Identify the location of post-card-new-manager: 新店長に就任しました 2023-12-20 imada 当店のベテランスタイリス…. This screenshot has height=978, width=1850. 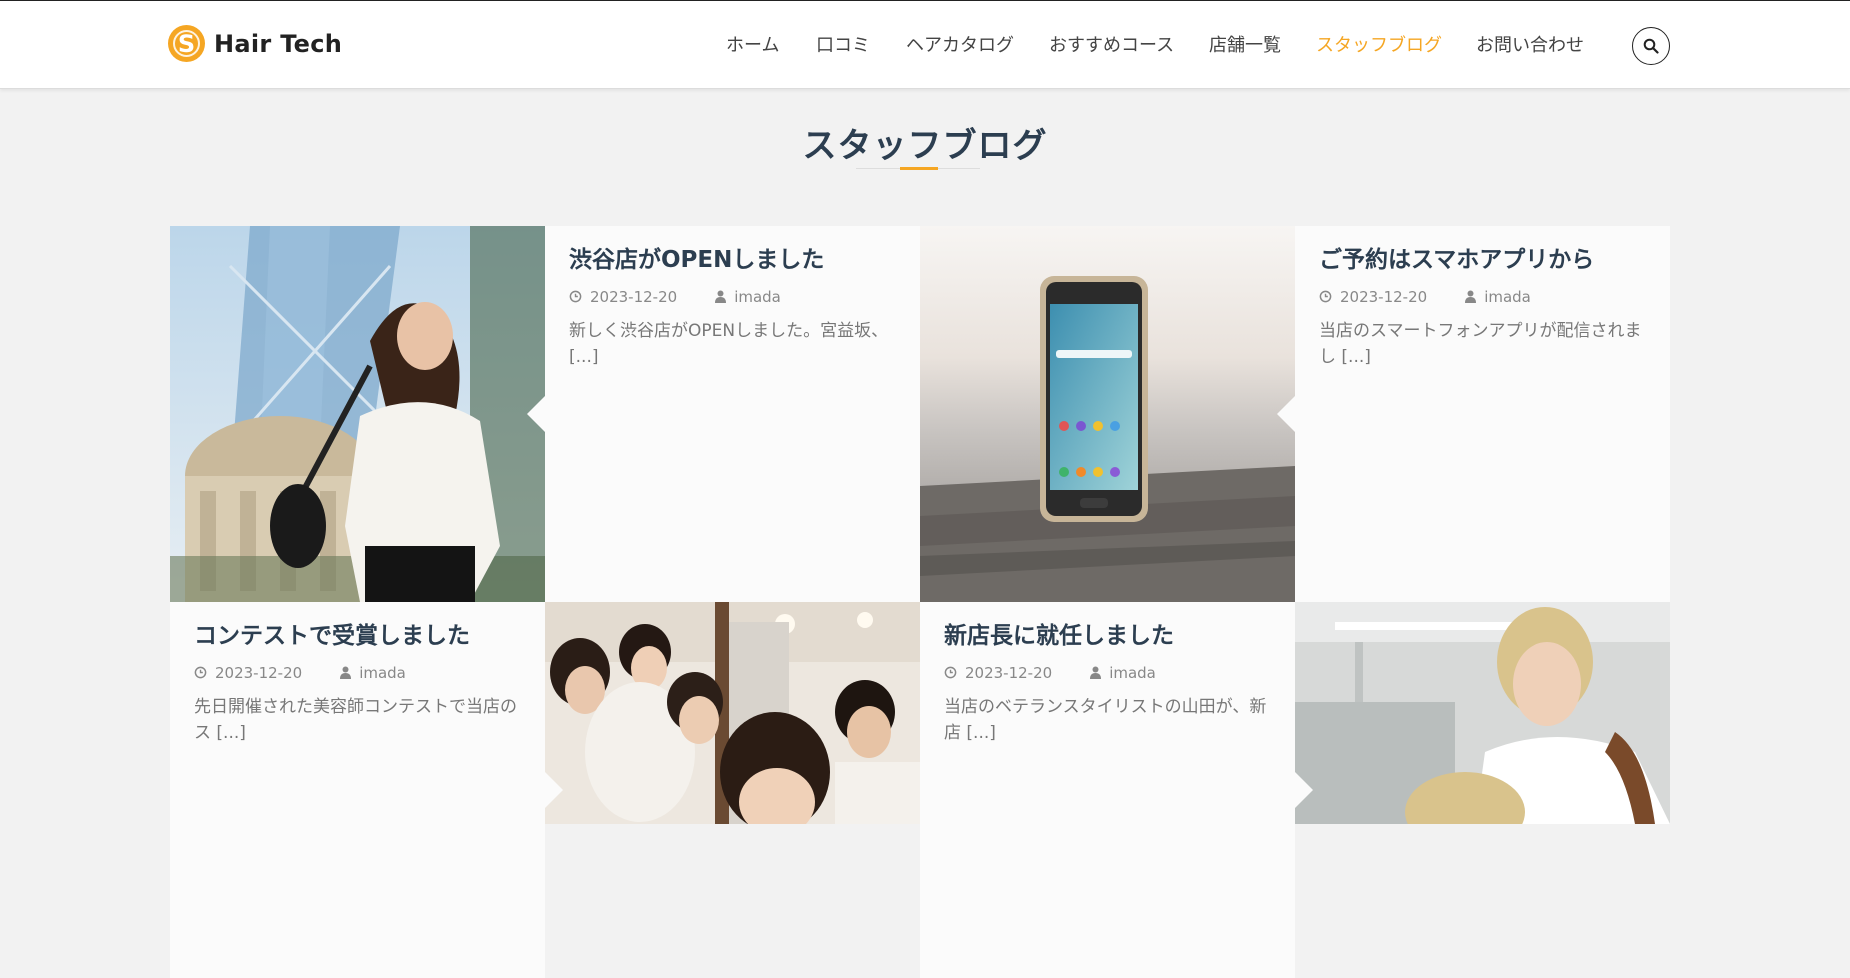
(1116, 790).